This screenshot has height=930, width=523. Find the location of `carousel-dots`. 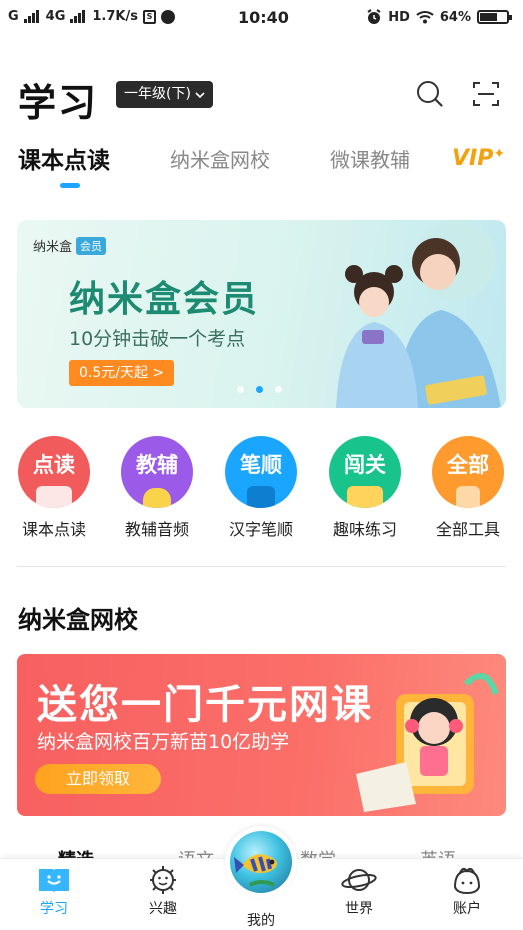

carousel-dots is located at coordinates (259, 389).